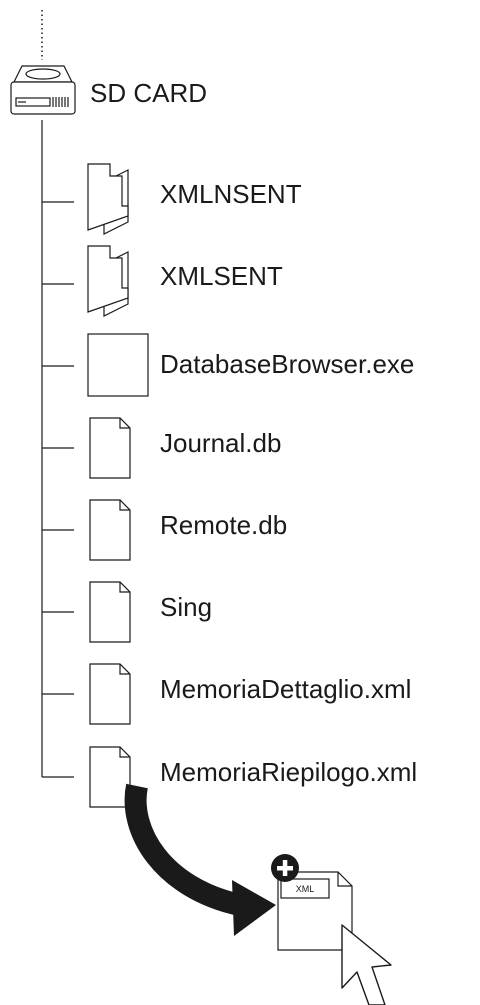  I want to click on drag-arrow-icon, so click(200, 859).